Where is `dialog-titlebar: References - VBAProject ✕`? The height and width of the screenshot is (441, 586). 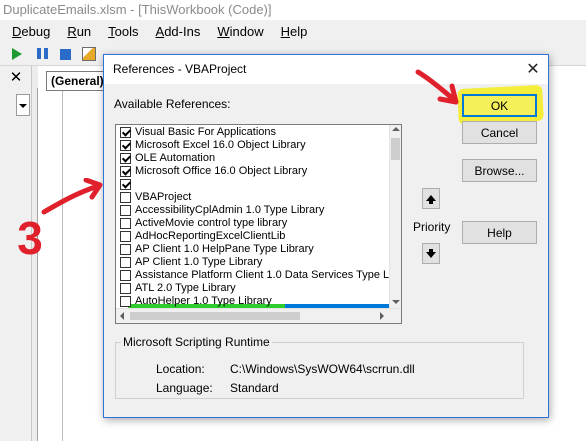
dialog-titlebar: References - VBAProject ✕ is located at coordinates (326, 69).